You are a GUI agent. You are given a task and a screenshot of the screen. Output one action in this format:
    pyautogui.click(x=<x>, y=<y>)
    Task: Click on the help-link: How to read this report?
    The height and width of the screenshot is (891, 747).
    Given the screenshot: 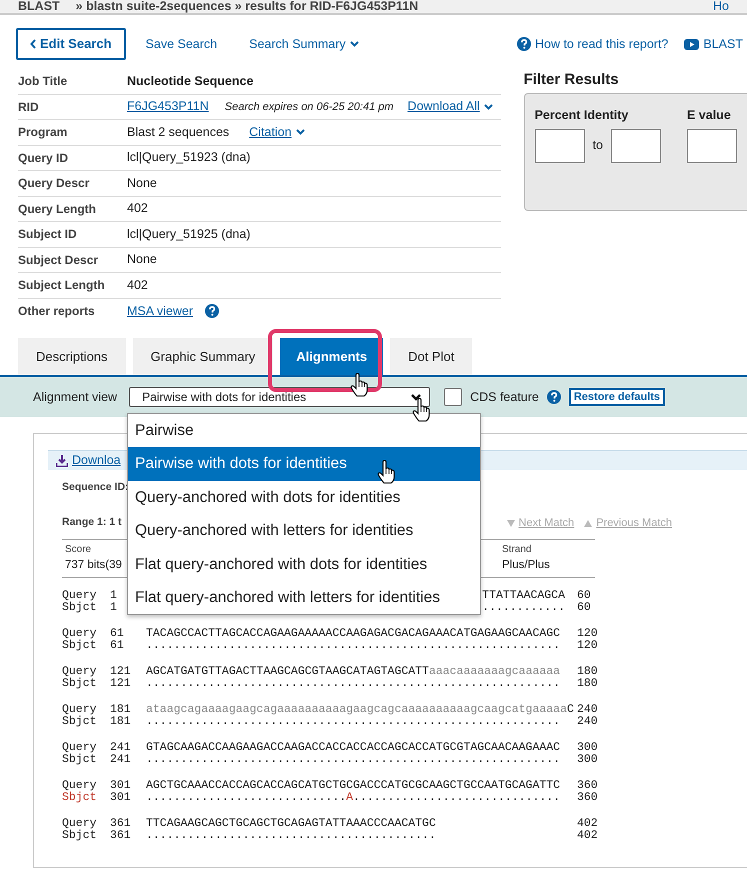 What is the action you would take?
    pyautogui.click(x=601, y=44)
    